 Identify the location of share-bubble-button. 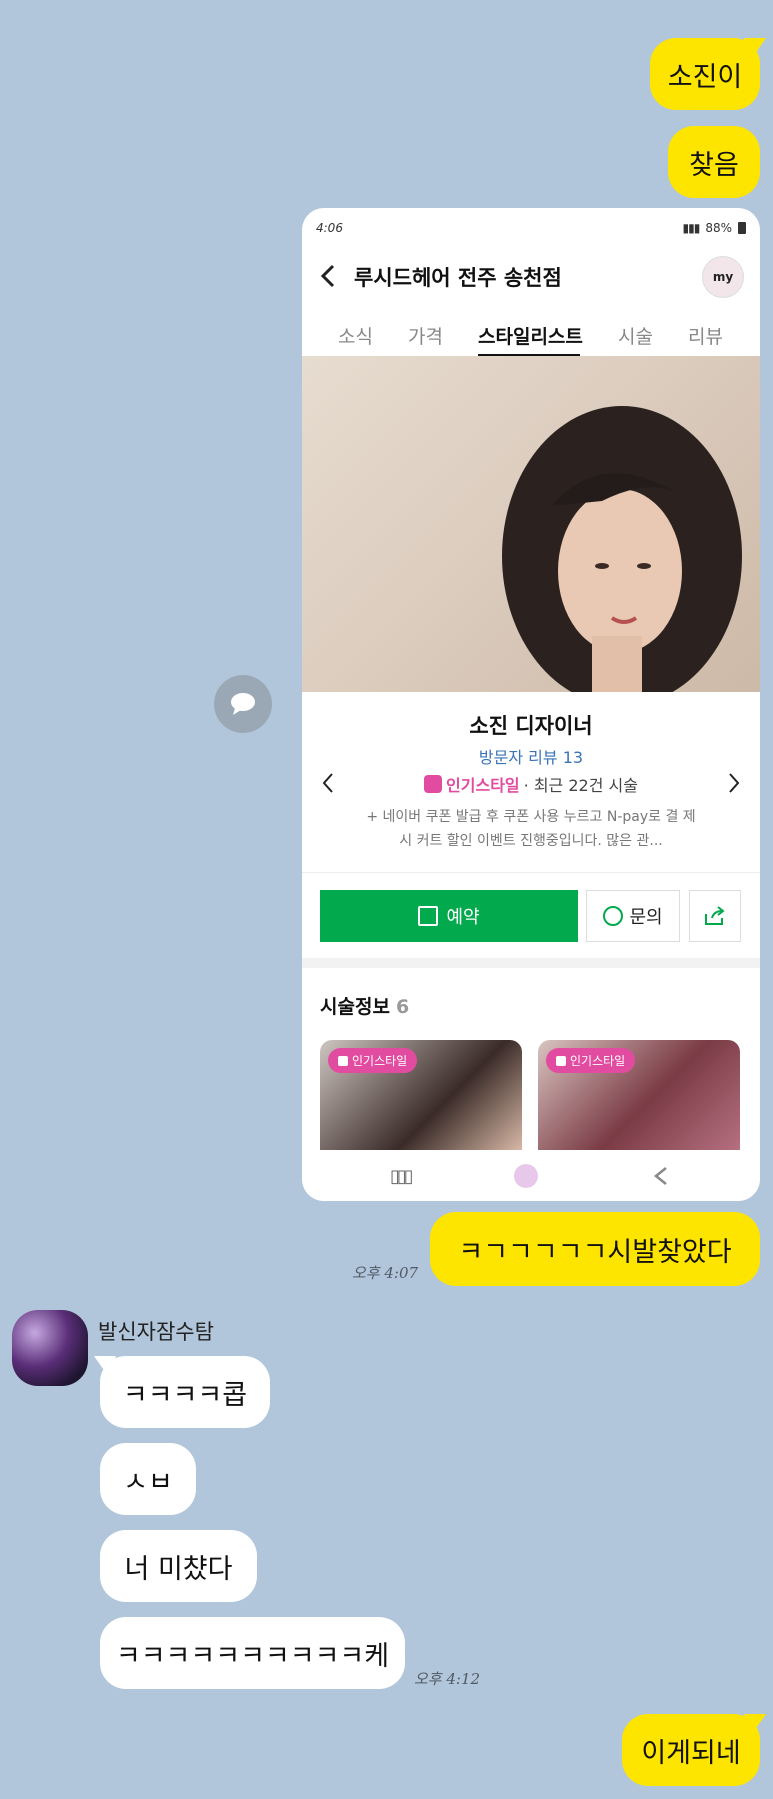
(243, 704).